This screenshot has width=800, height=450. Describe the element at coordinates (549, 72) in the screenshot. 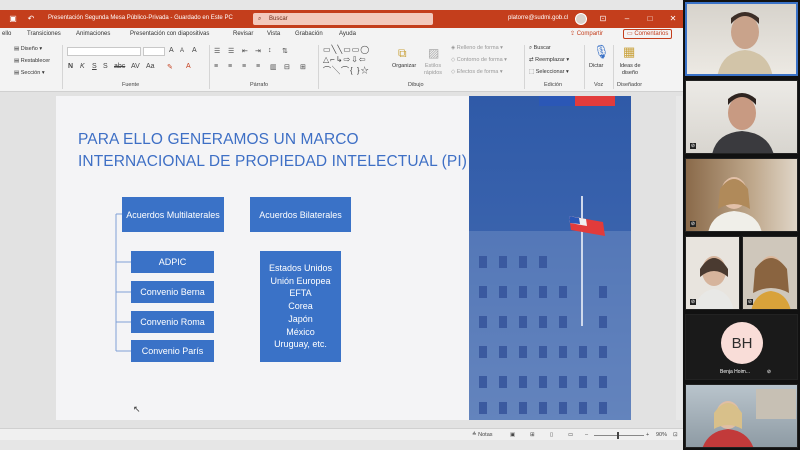

I see `select-button: ⬚ Seleccionar ▾` at that location.